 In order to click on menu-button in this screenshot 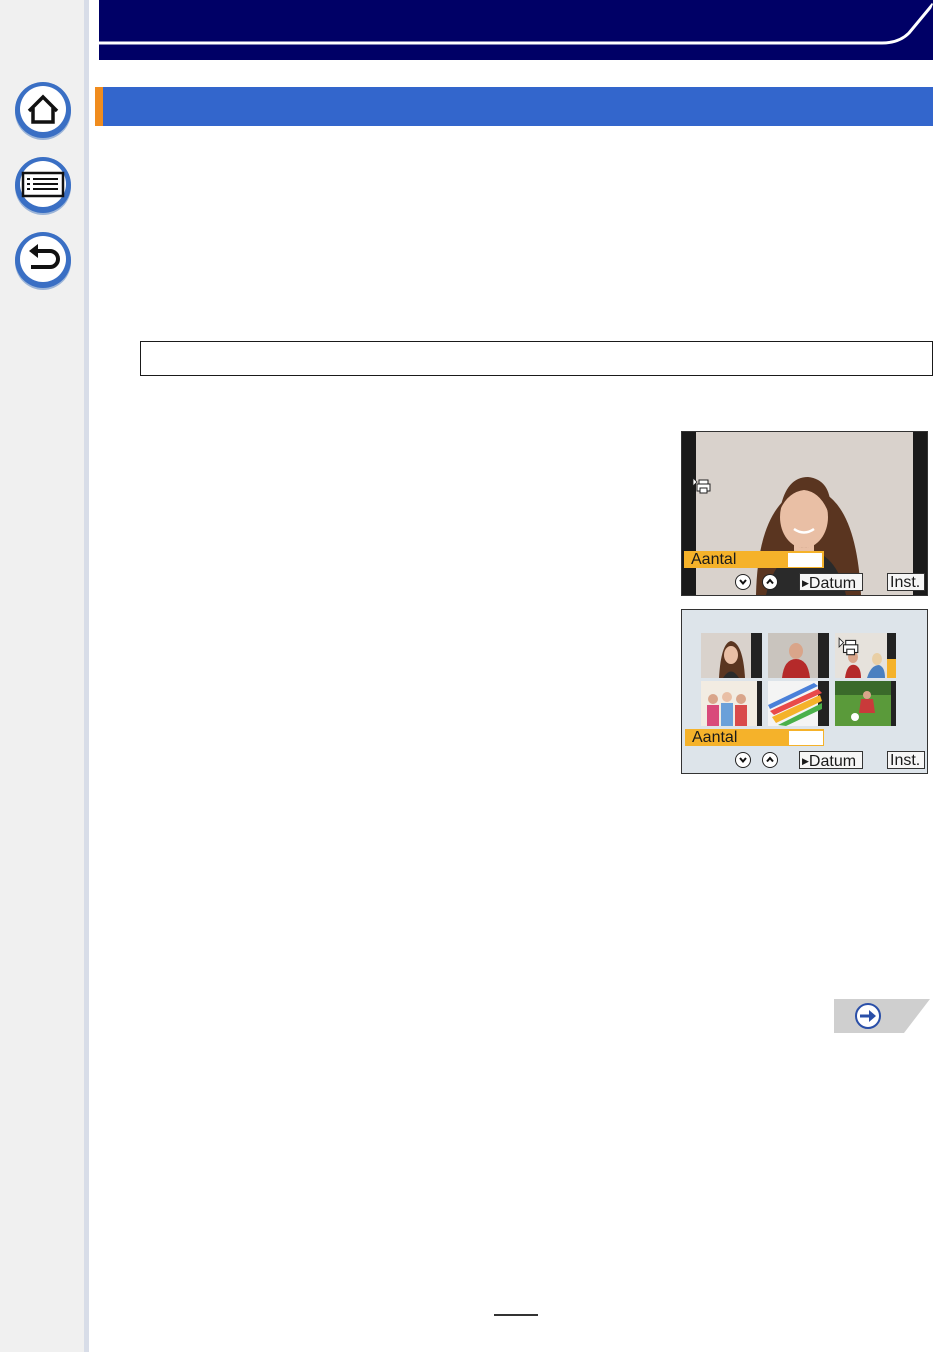, I will do `click(43, 185)`.